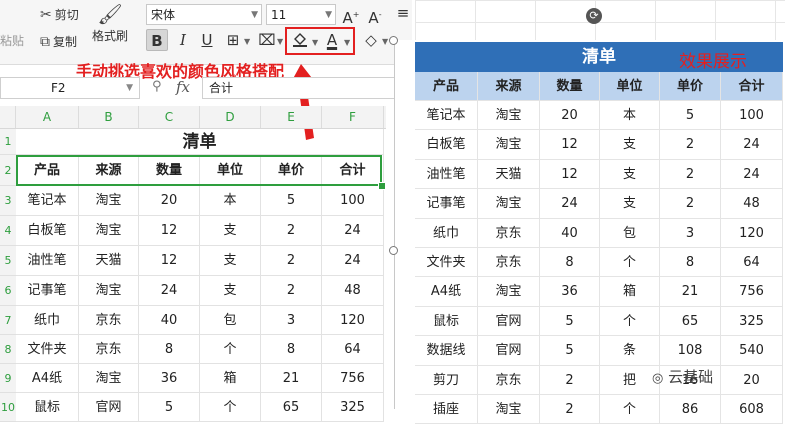  I want to click on cut-button: ✂ 剪切, so click(59, 14).